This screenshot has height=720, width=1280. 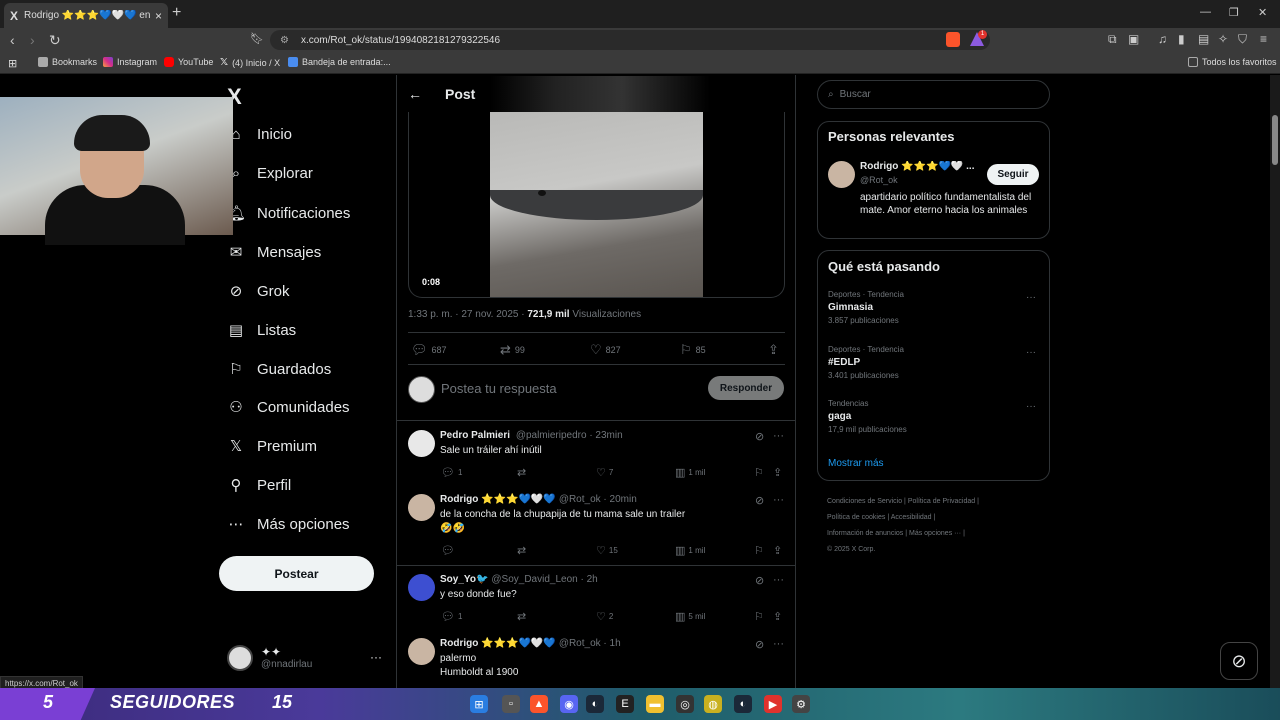 I want to click on search-input: ⌕ Buscar, so click(x=933, y=94).